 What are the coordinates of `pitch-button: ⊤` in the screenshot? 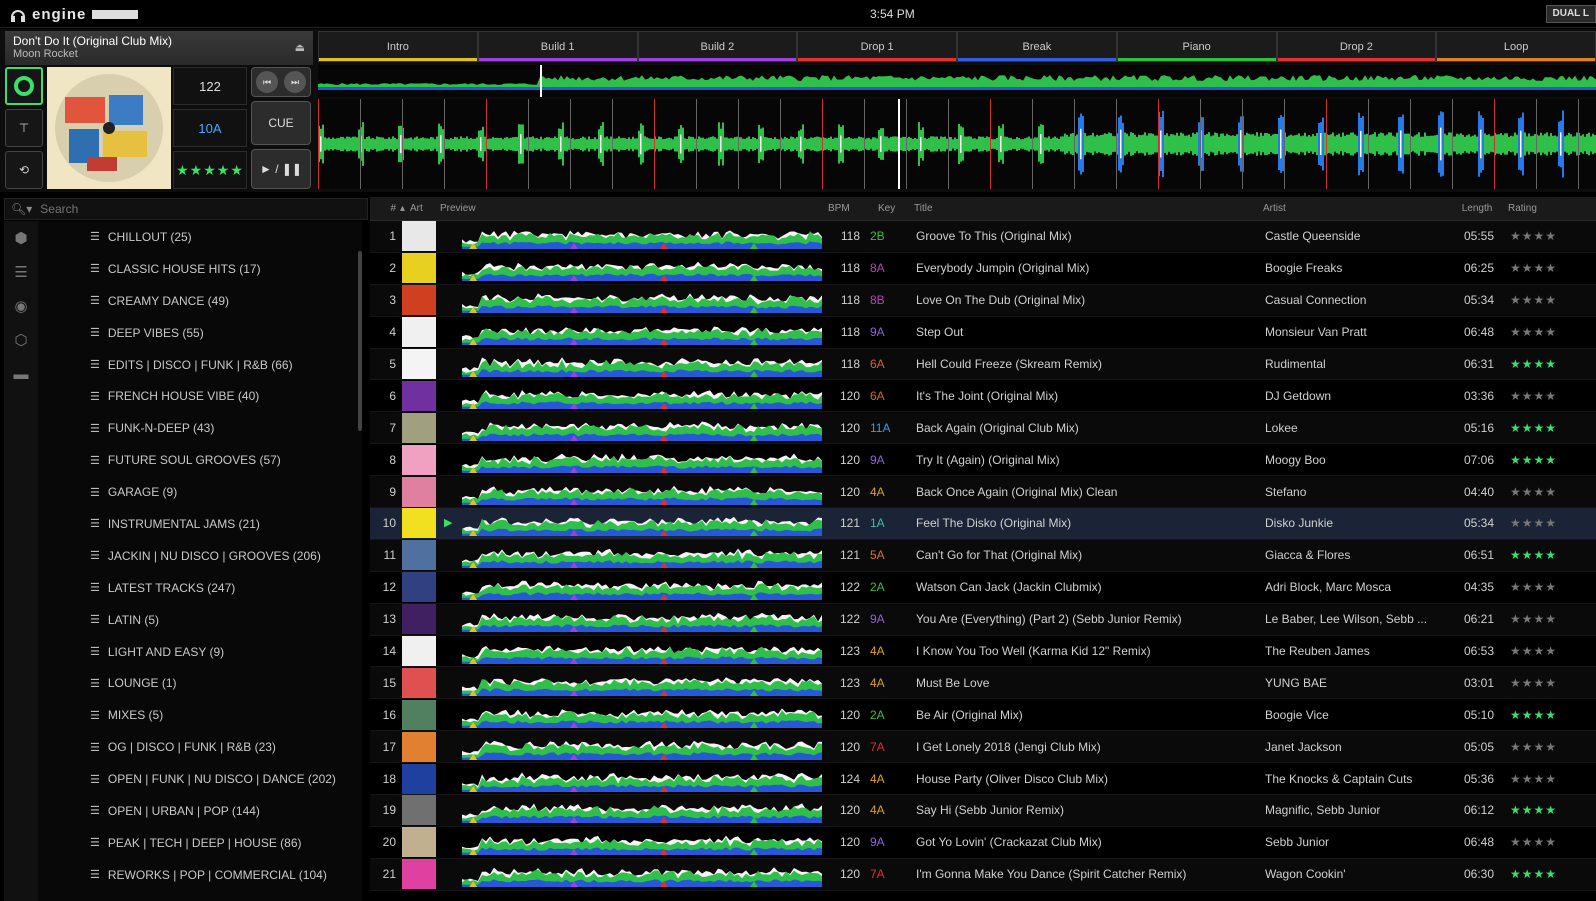 It's located at (24, 128).